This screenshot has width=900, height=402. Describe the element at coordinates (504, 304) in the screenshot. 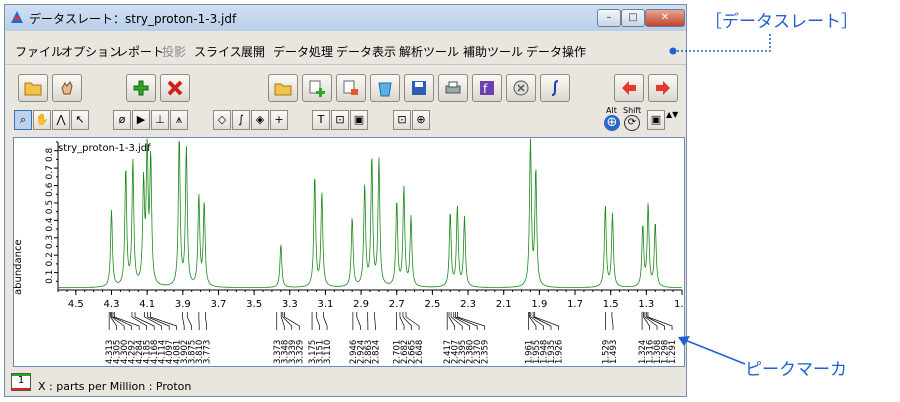

I see `x-tick-label: 2.1` at that location.